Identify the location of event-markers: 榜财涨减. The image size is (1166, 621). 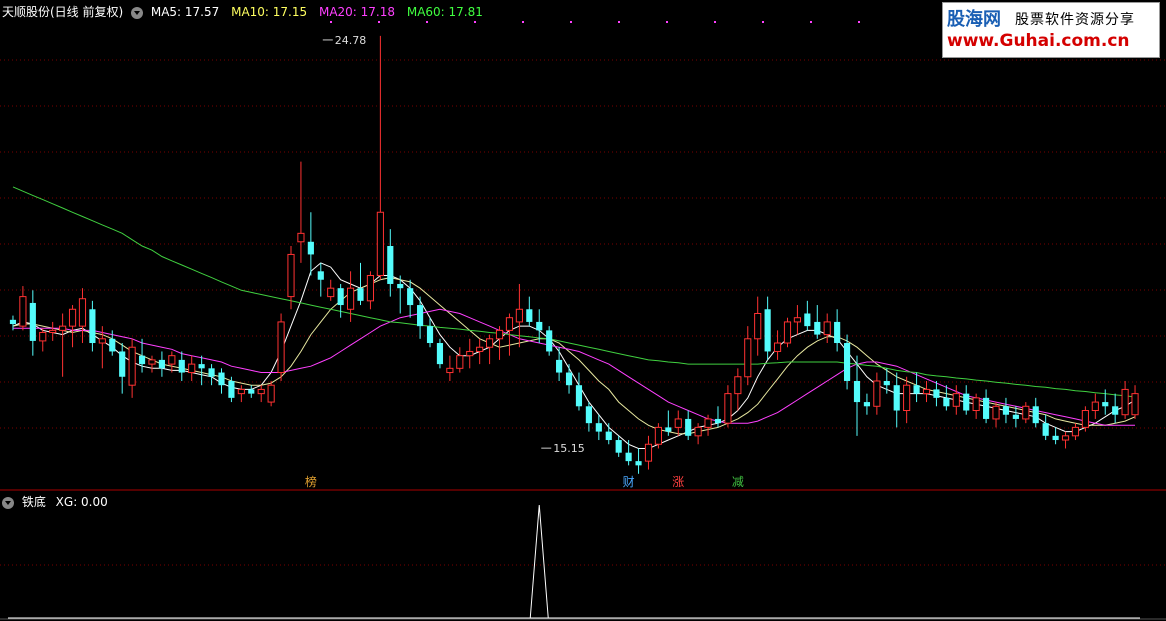
(524, 481).